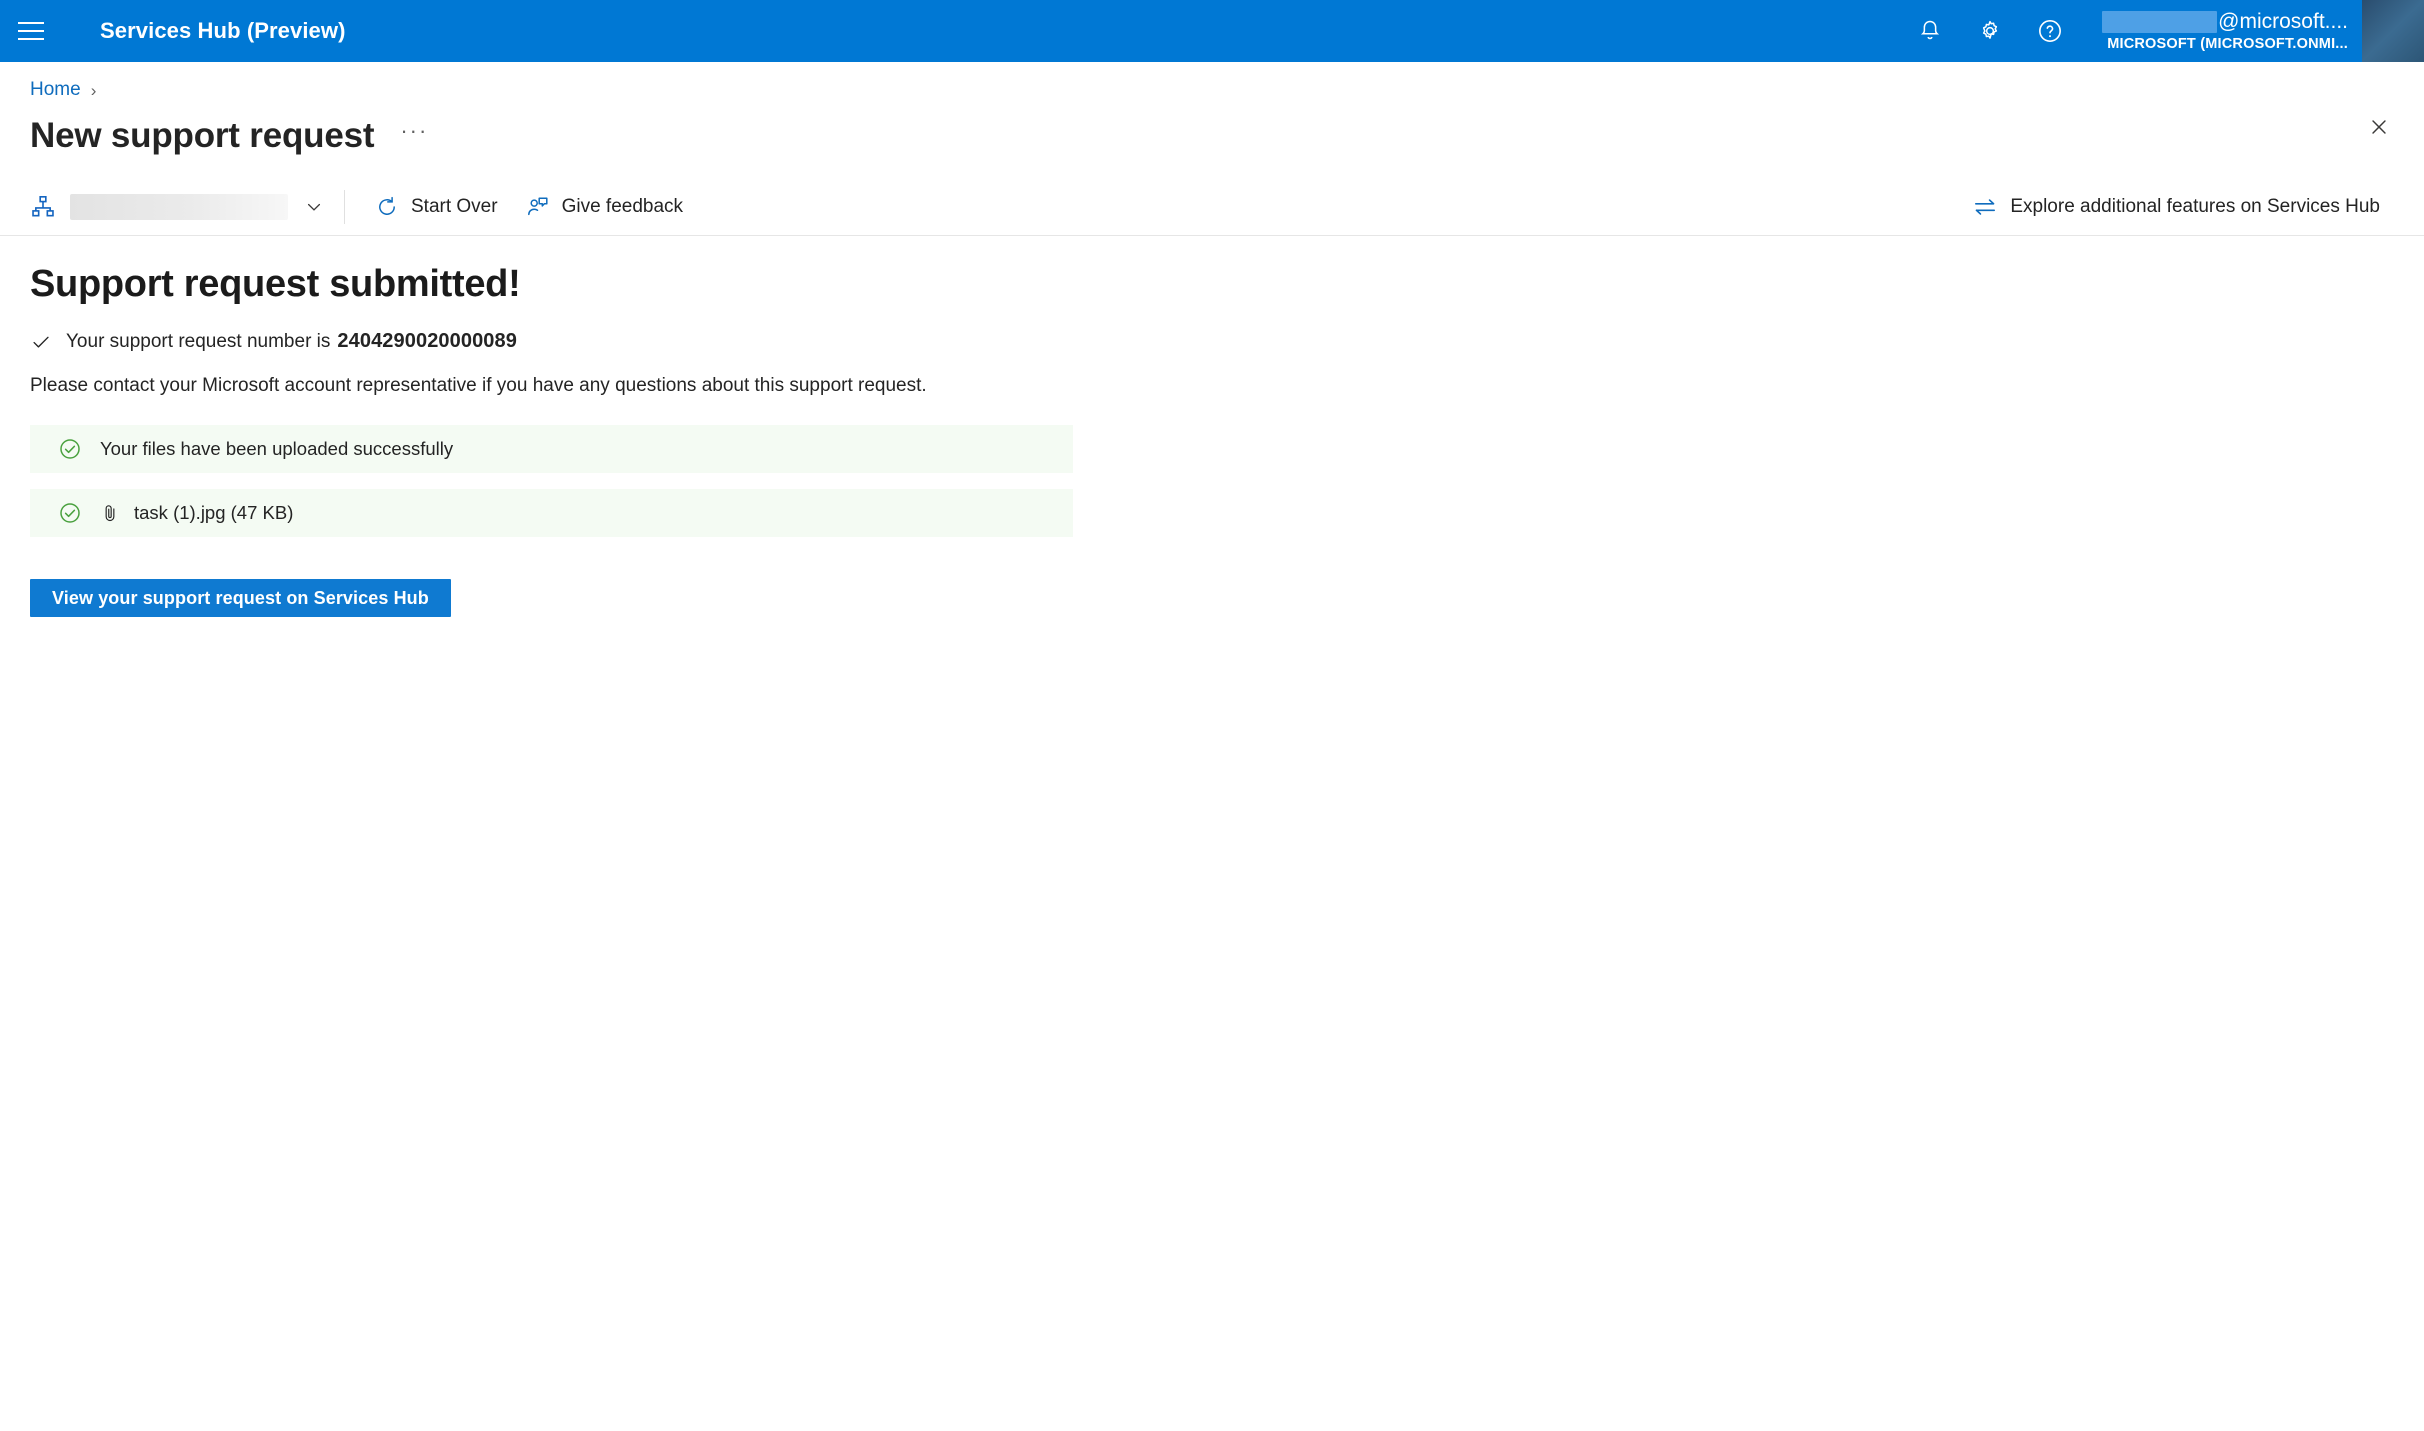 The image size is (2424, 1431). I want to click on more-options-icon: ···, so click(414, 136).